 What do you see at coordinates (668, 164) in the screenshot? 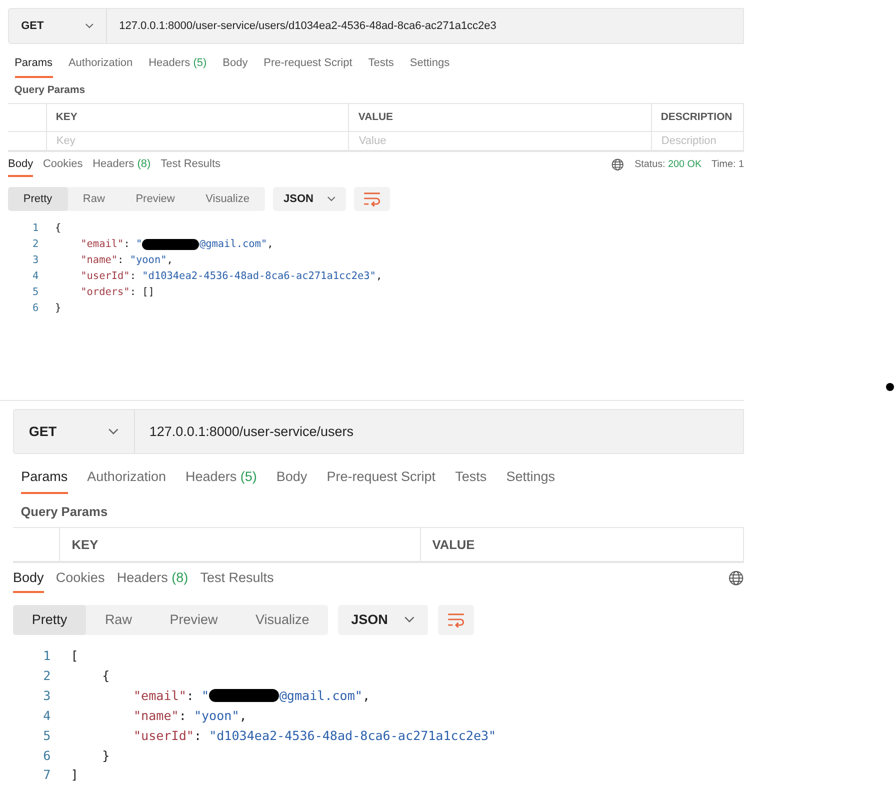
I see `status-text: Status: 200 OK` at bounding box center [668, 164].